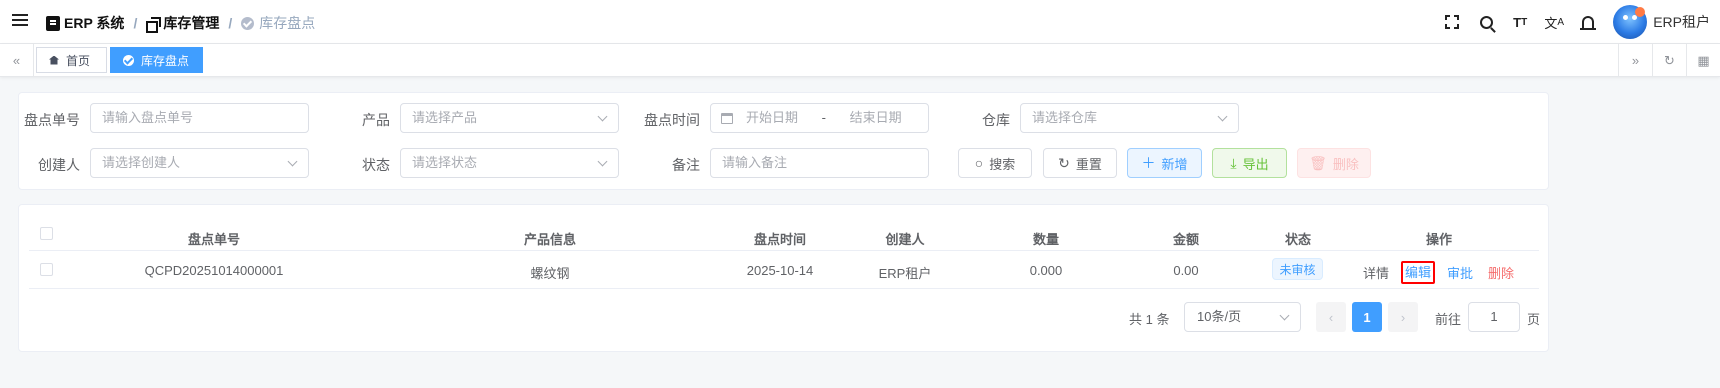 The width and height of the screenshot is (1720, 388). What do you see at coordinates (199, 118) in the screenshot?
I see `check-no-input: 请输入盘点单号` at bounding box center [199, 118].